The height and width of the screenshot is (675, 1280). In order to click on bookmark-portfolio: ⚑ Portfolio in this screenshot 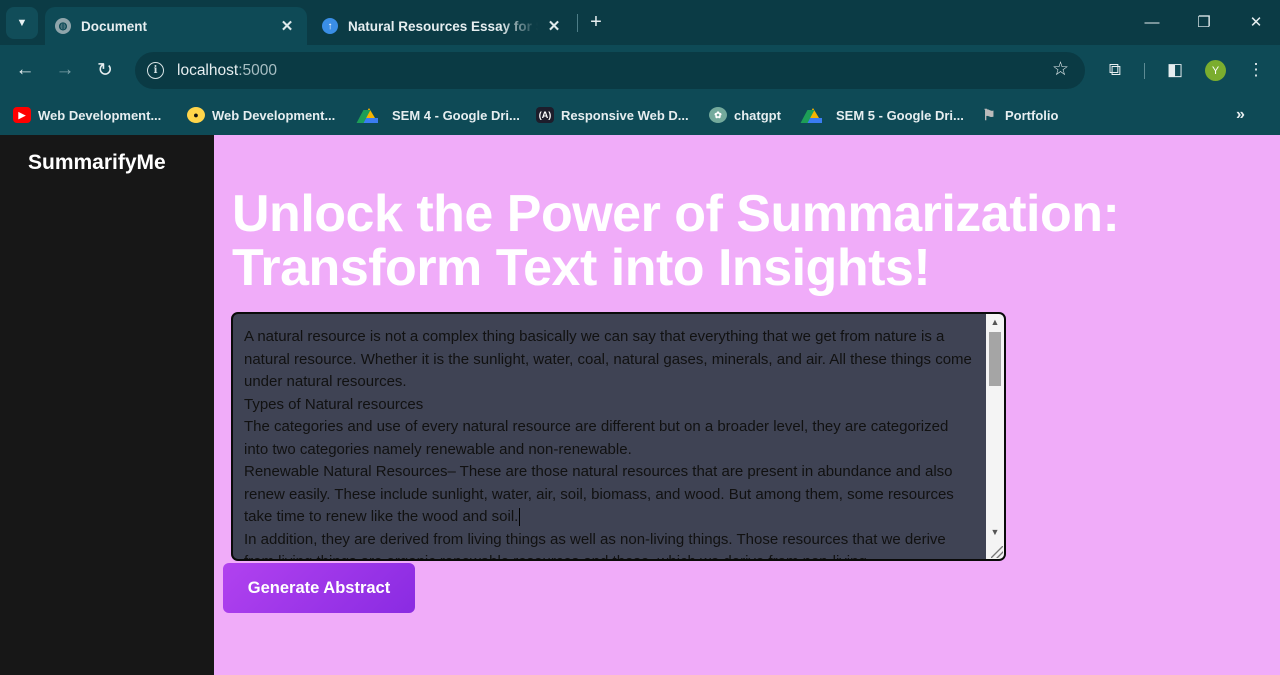, I will do `click(1019, 115)`.